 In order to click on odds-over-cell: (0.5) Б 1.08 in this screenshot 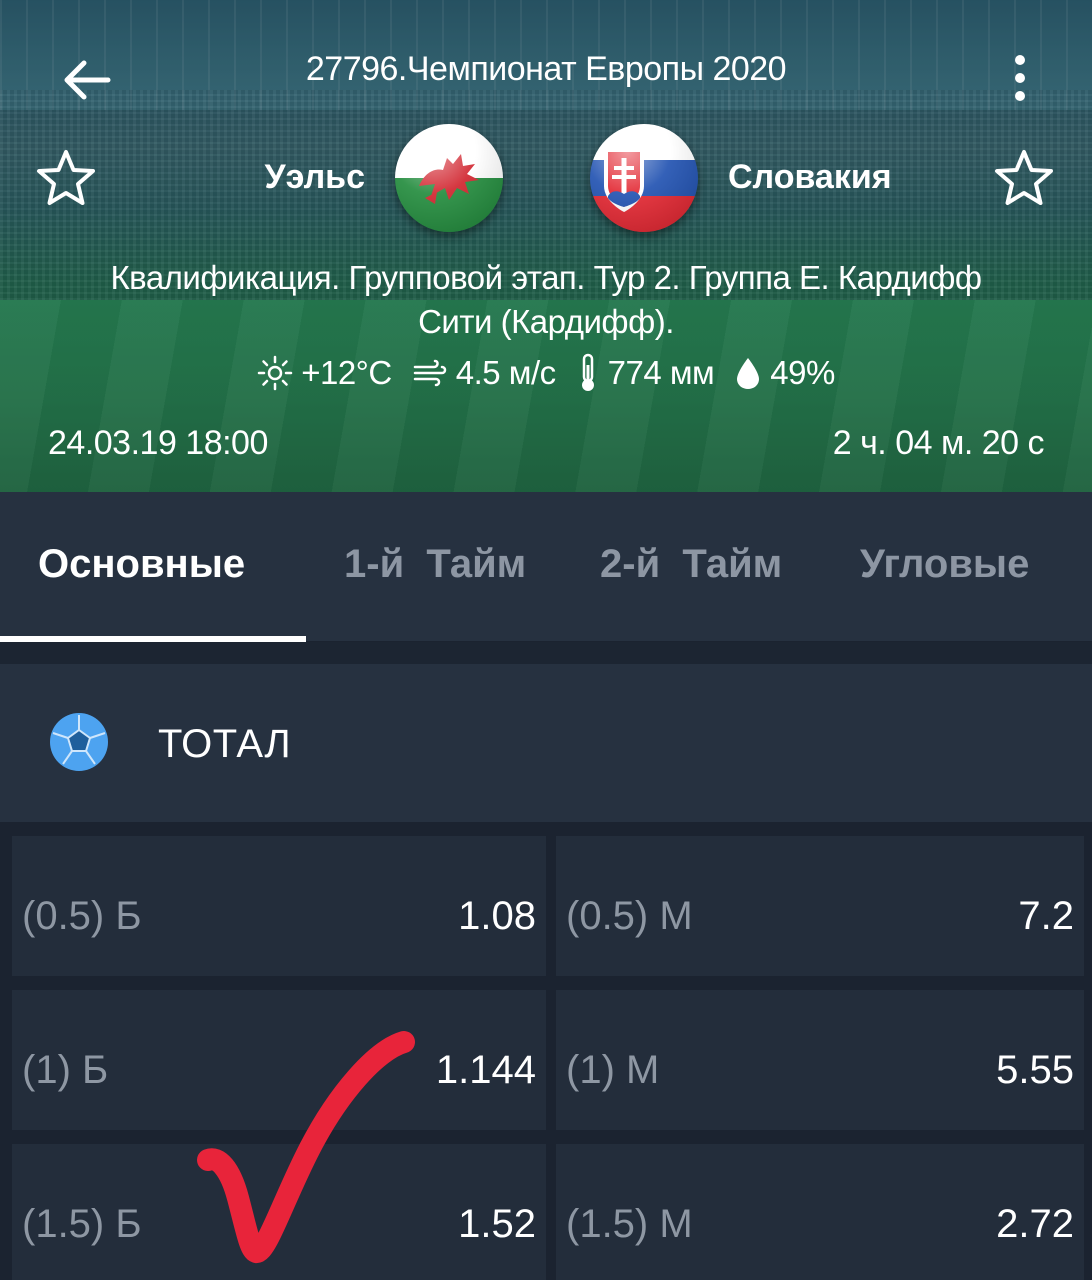, I will do `click(279, 906)`.